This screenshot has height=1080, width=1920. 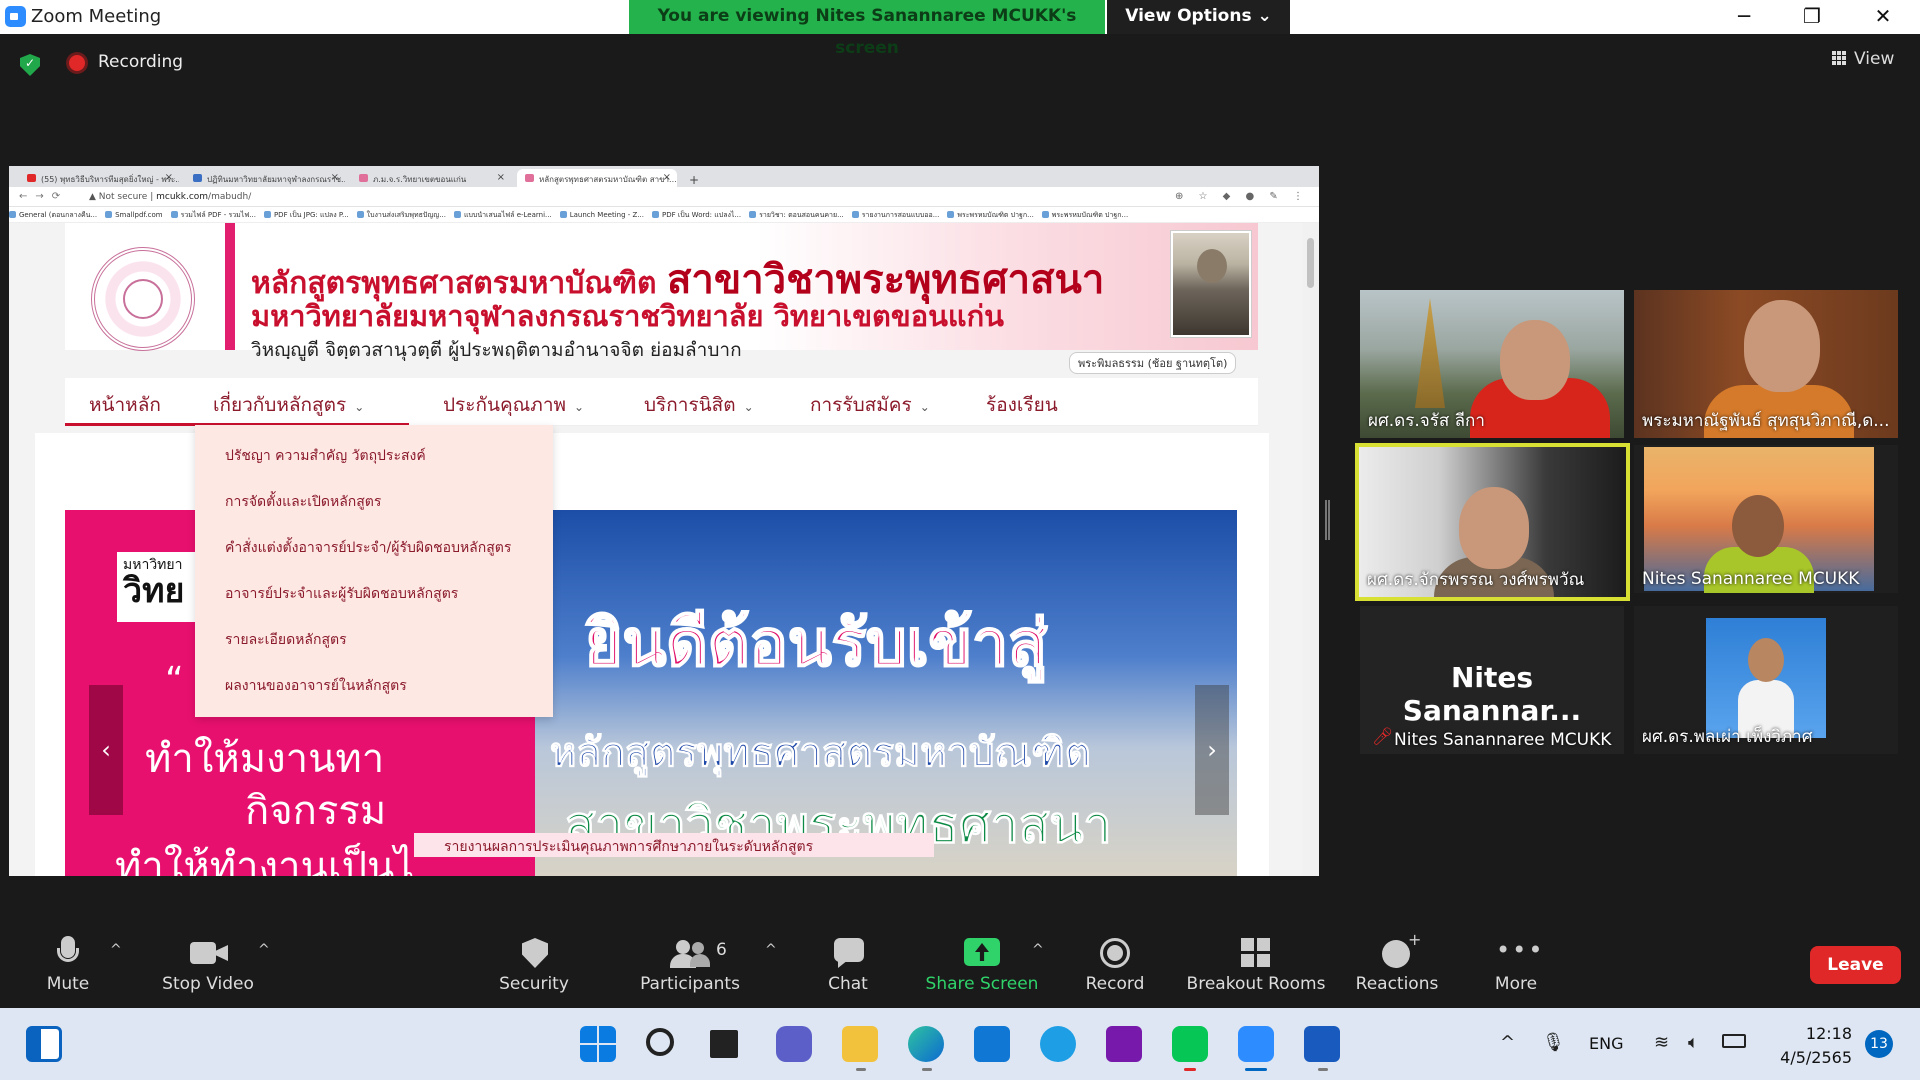 What do you see at coordinates (696, 178) in the screenshot?
I see `new-tab-button: +` at bounding box center [696, 178].